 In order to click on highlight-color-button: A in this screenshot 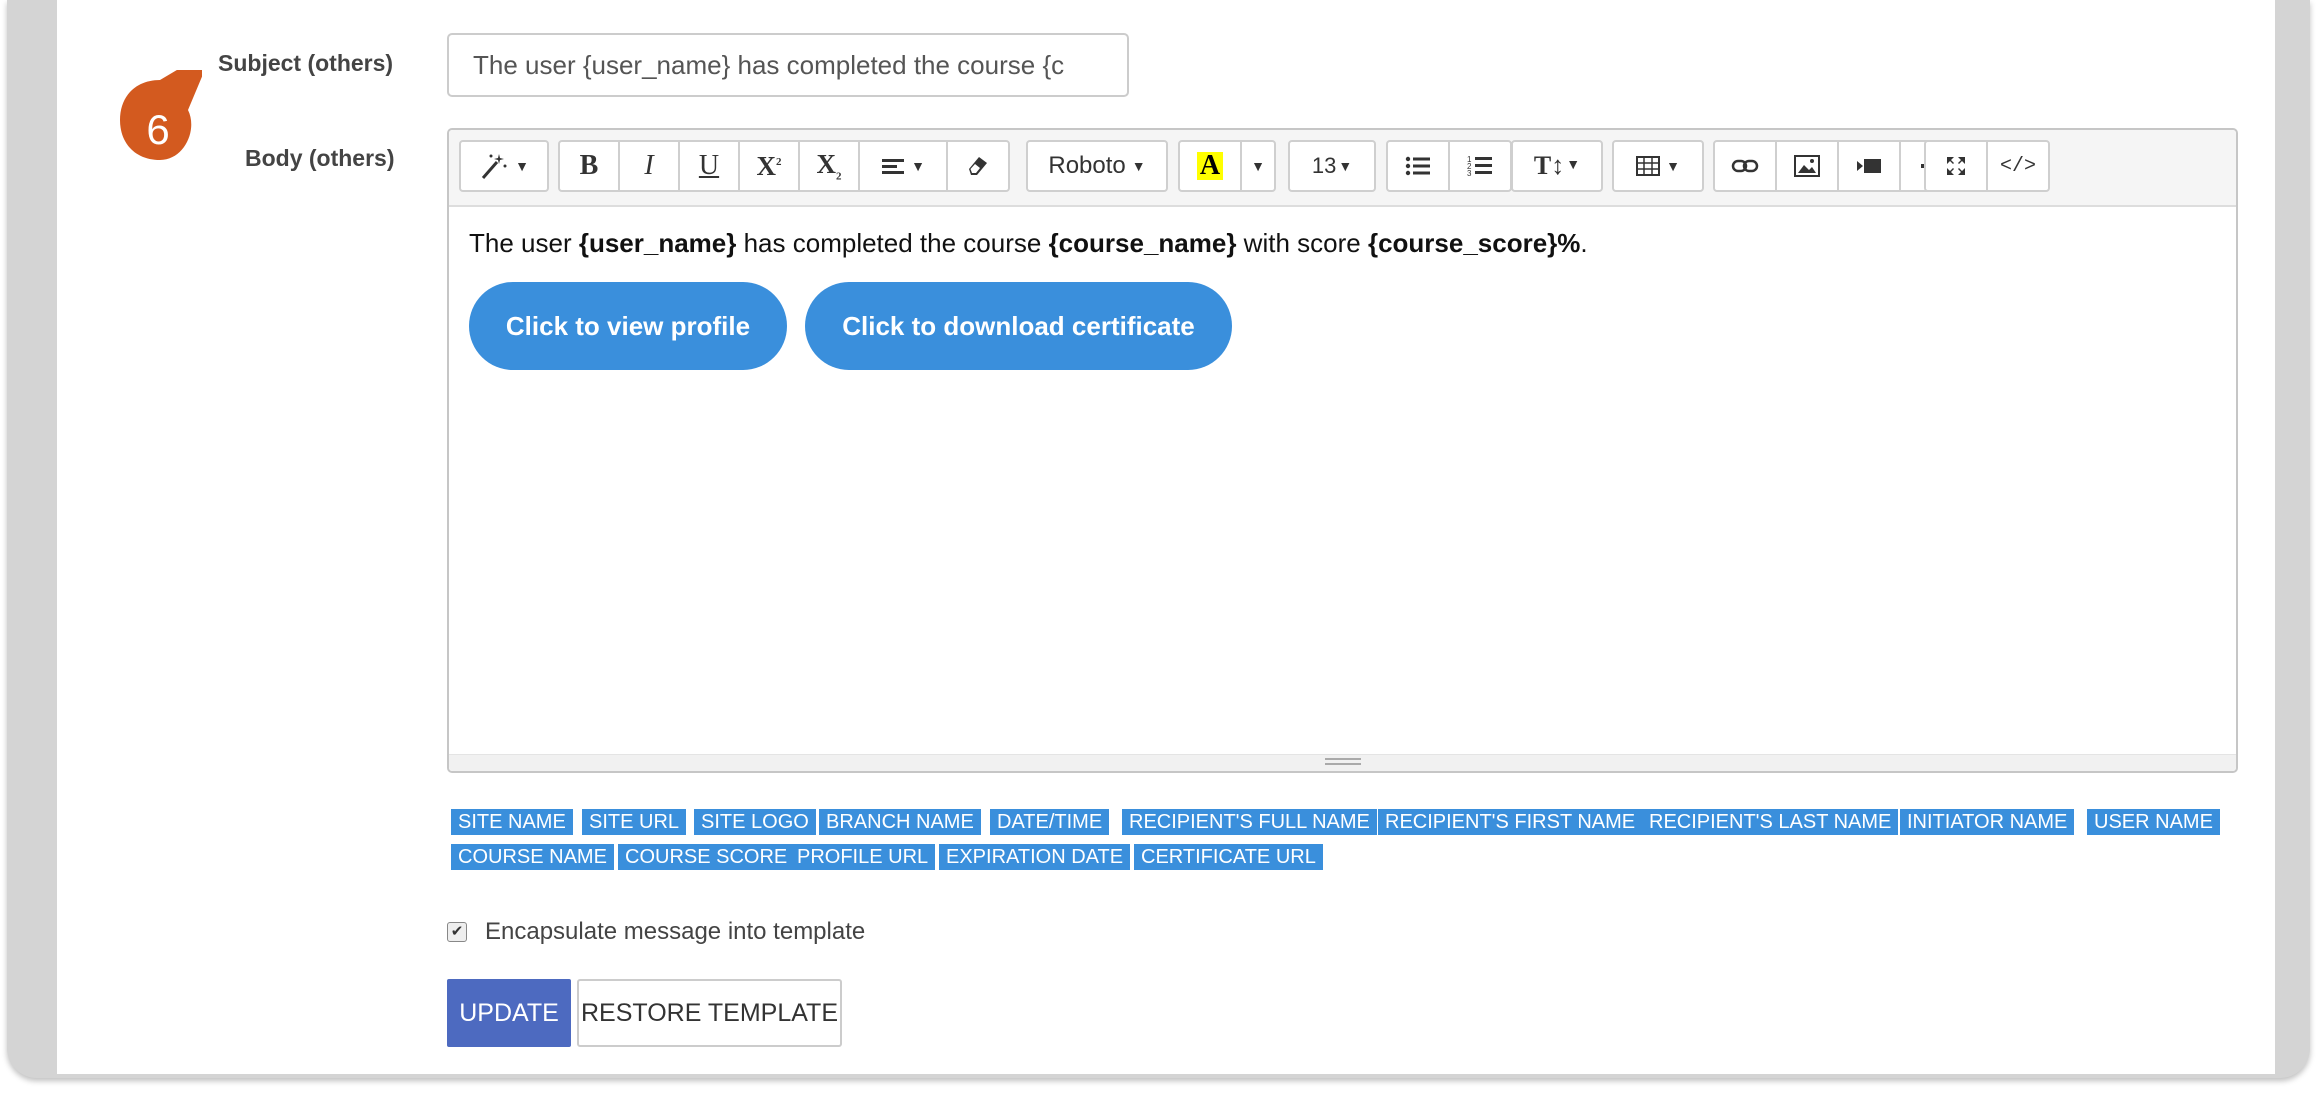, I will do `click(1210, 166)`.